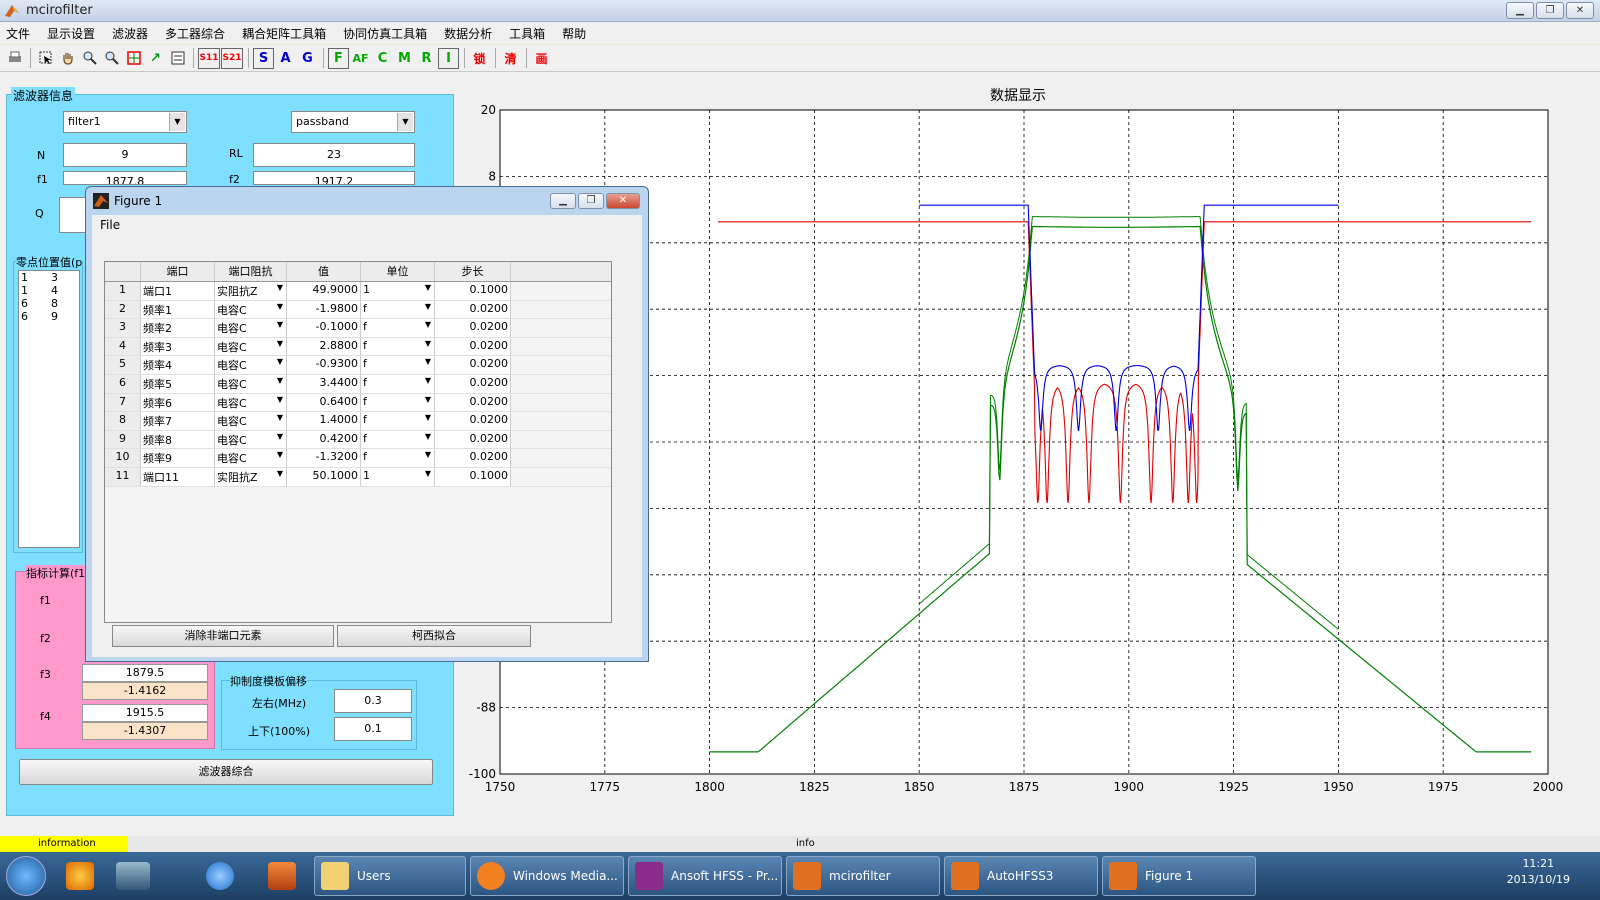  What do you see at coordinates (324, 476) in the screenshot?
I see `value-cell: 50.1000` at bounding box center [324, 476].